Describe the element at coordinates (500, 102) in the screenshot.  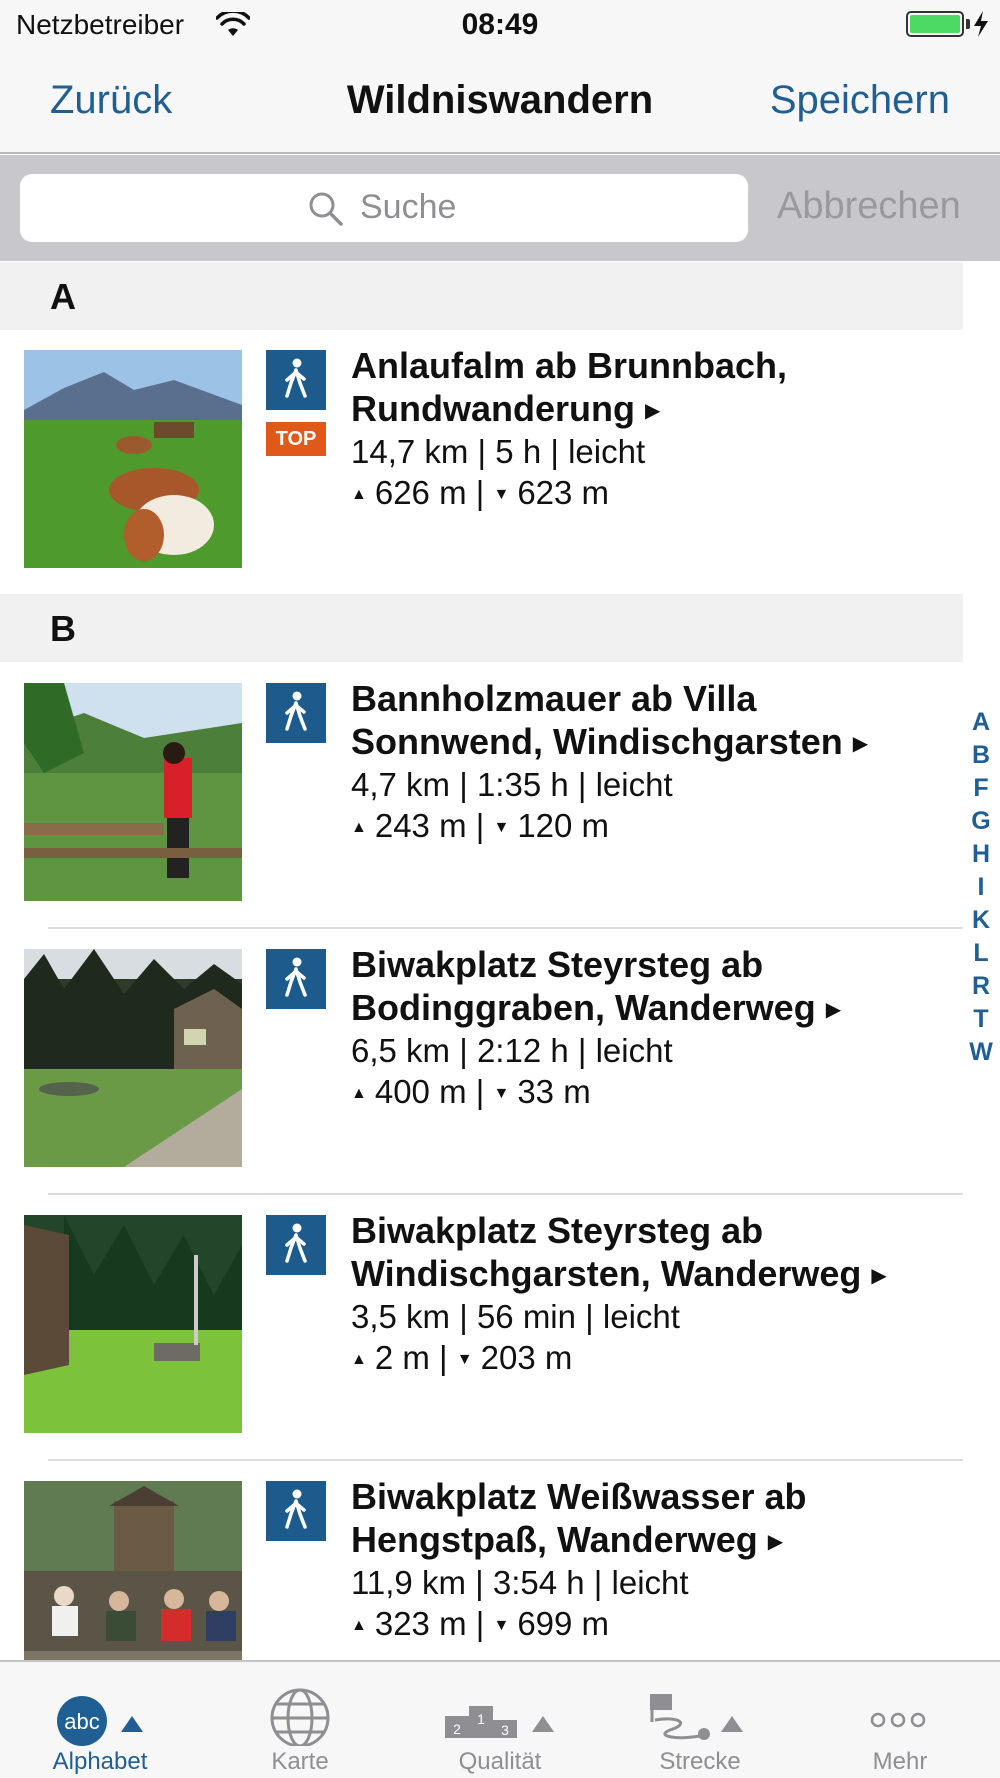
I see `navigation-bar: Zurück Wildniswandern Speichern` at that location.